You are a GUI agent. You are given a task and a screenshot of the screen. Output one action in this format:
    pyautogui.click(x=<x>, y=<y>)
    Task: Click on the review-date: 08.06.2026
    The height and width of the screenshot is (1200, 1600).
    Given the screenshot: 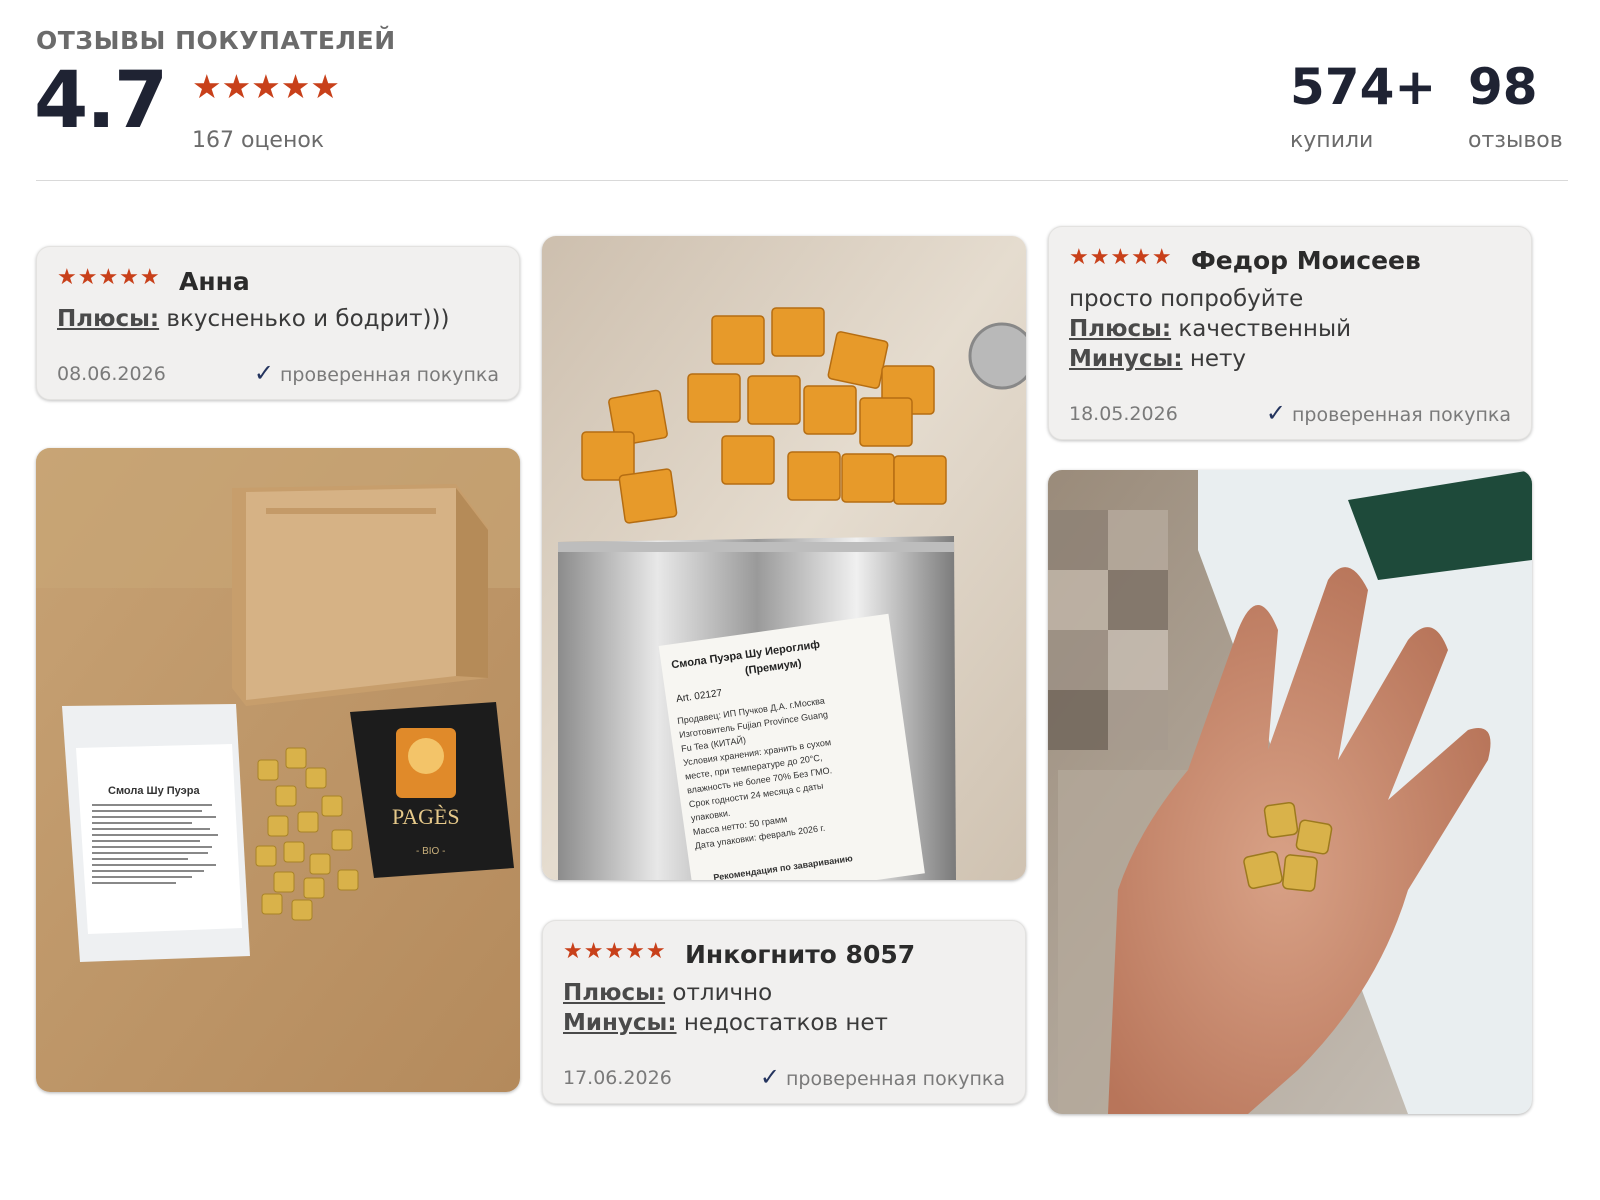 What is the action you would take?
    pyautogui.click(x=111, y=374)
    